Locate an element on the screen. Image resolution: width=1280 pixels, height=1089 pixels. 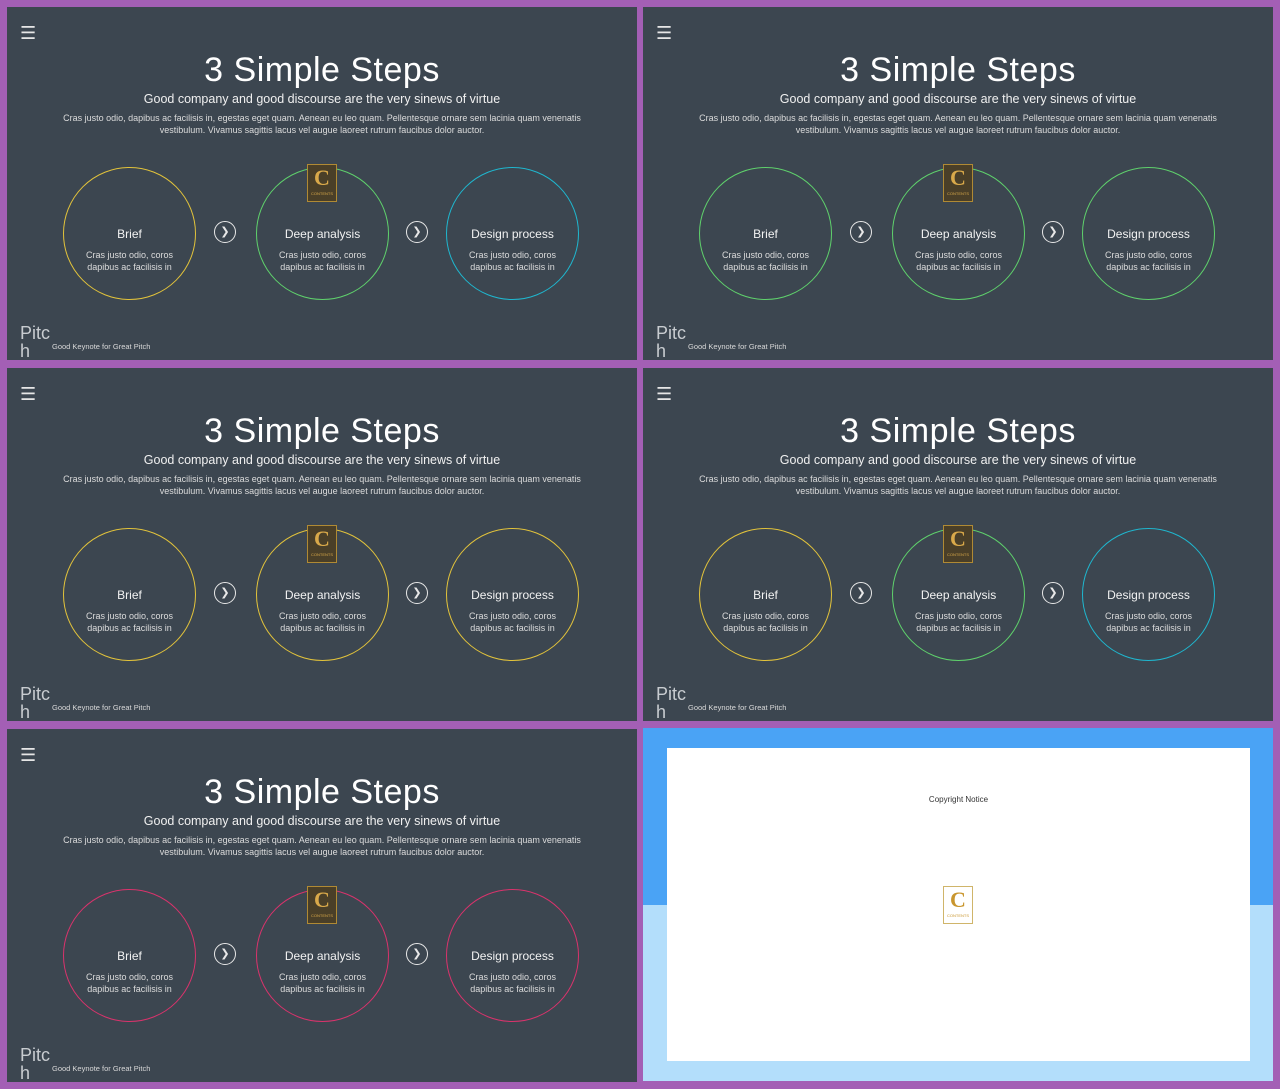
copyright-card: Copyright Notice C CONTENTS is located at coordinates (958, 904).